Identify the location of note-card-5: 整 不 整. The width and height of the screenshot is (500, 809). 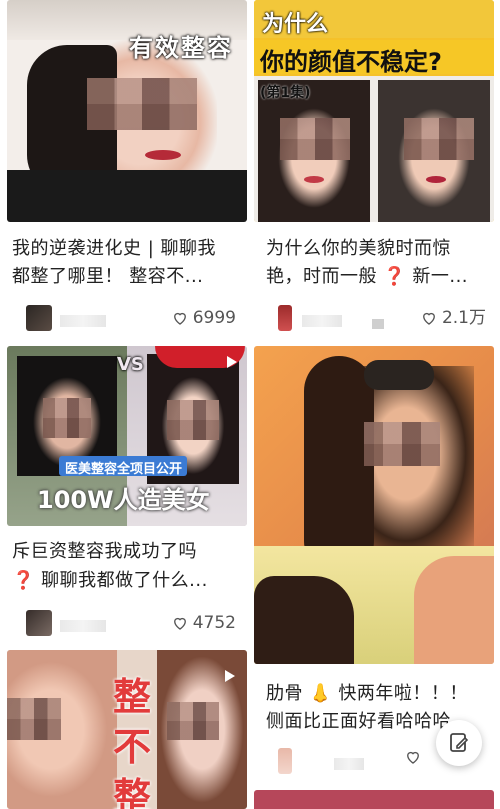
(125, 729).